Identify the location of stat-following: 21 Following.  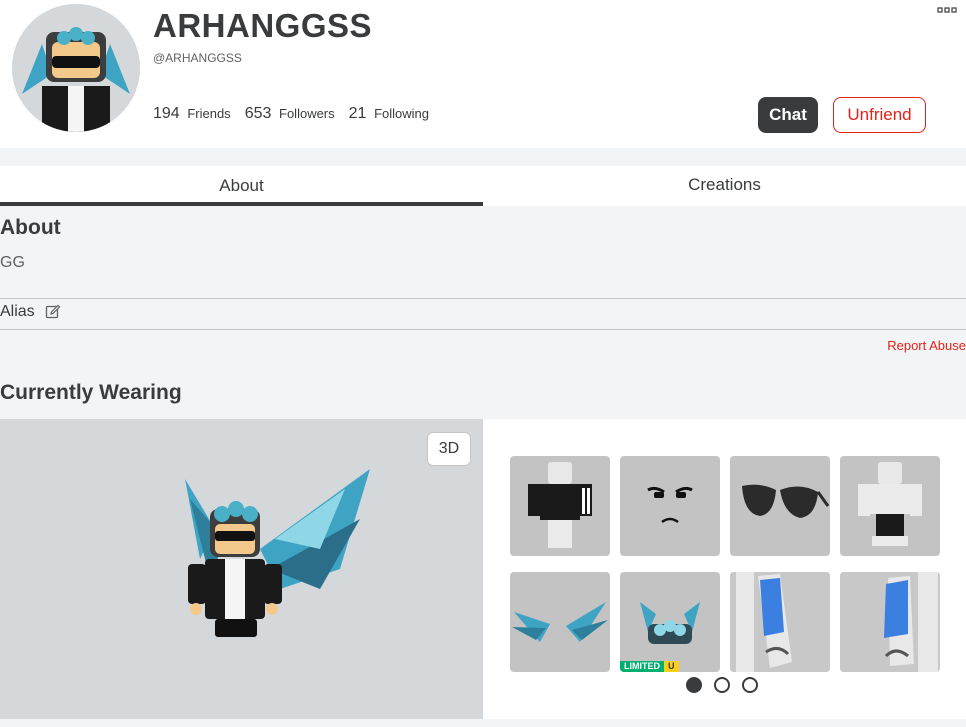
(389, 114).